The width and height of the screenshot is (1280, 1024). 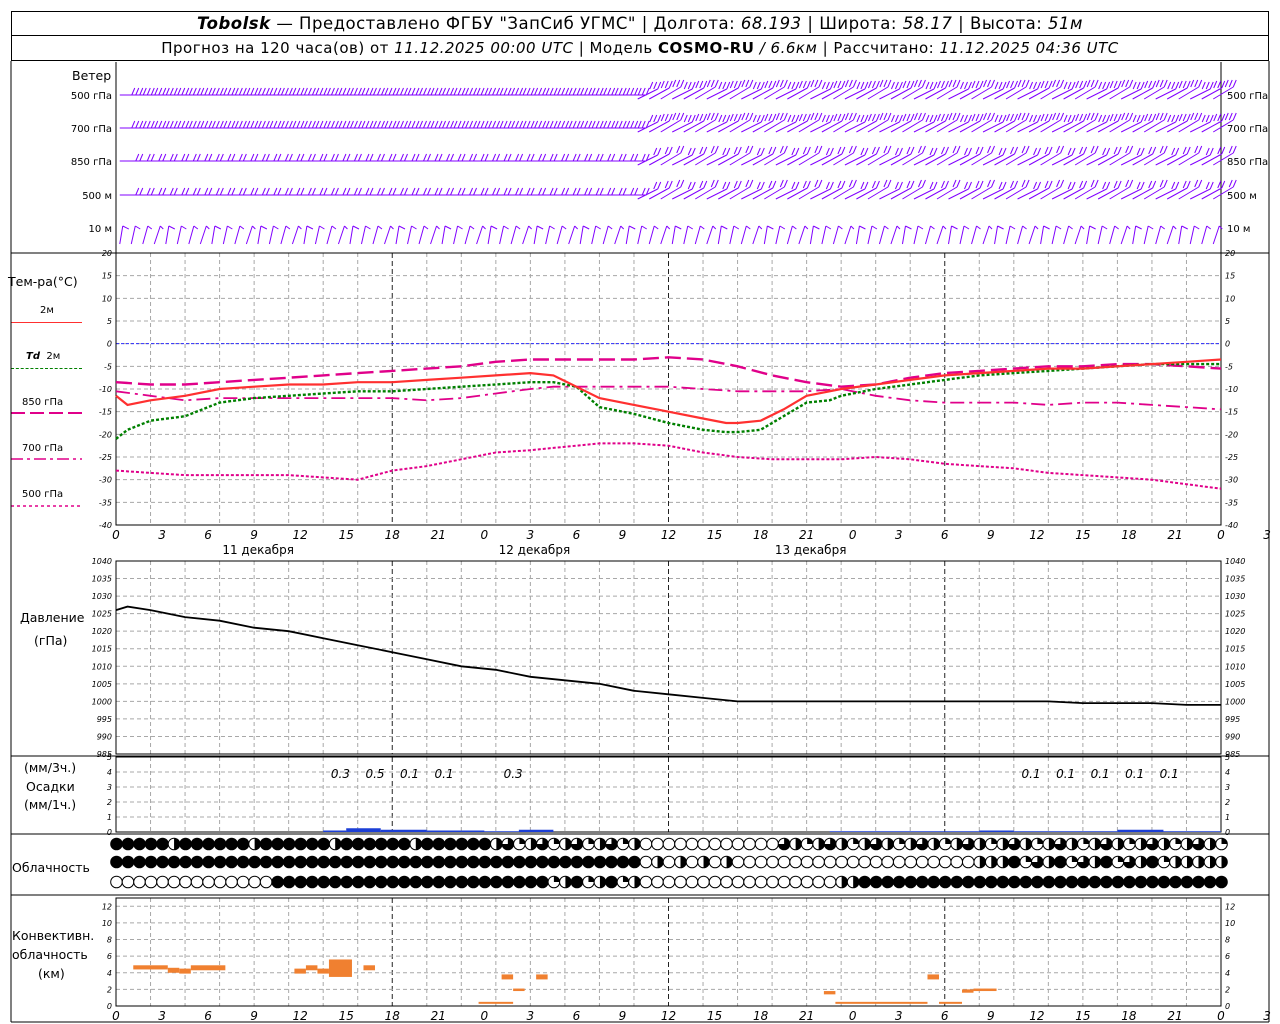 I want to click on wind-level-label-right: 700 гПа, so click(x=1247, y=129).